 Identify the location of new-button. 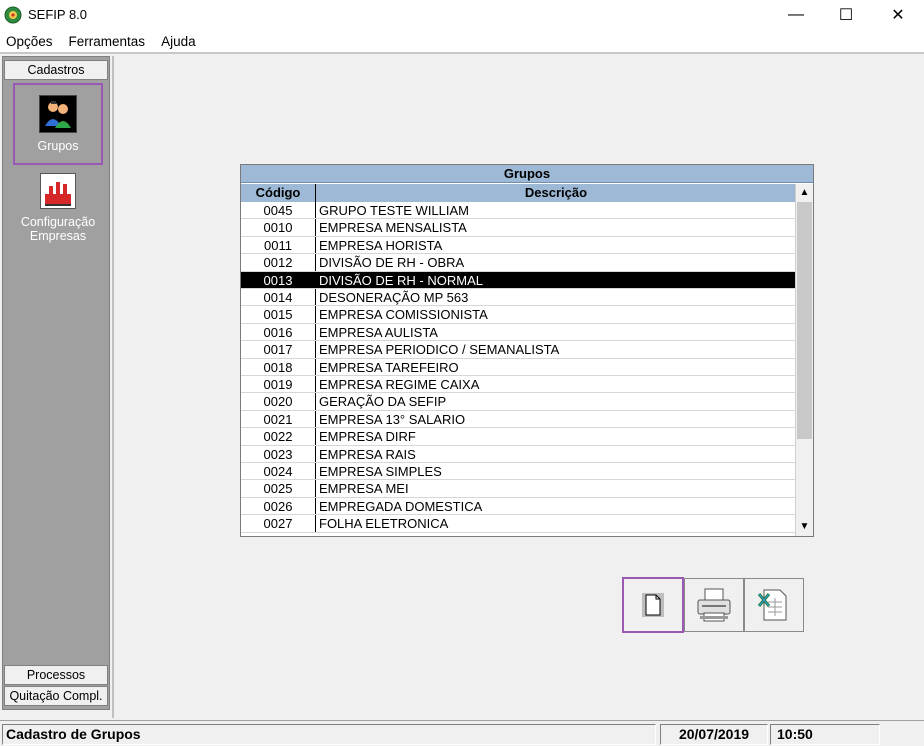
(653, 605).